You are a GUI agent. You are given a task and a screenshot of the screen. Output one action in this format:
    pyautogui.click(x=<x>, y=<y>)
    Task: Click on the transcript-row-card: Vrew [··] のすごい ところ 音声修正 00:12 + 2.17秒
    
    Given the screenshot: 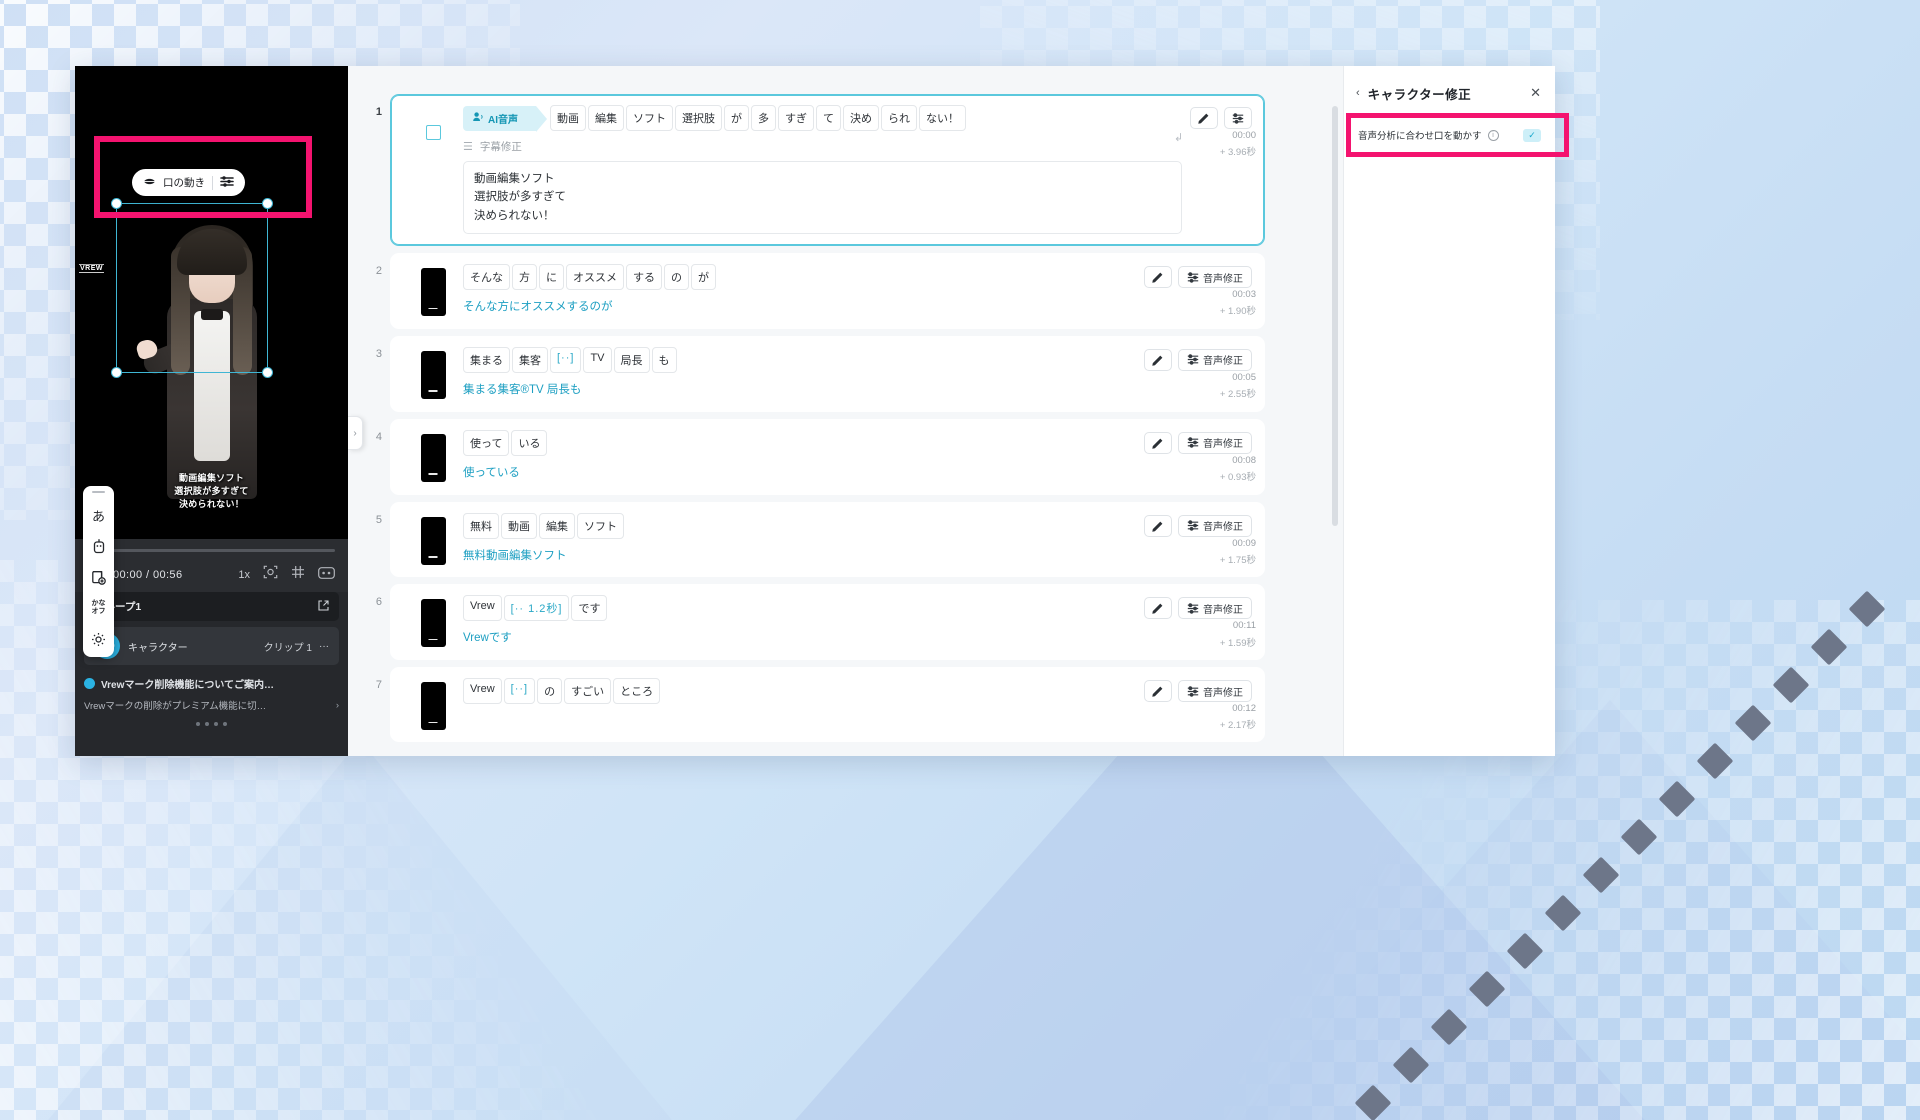 What is the action you would take?
    pyautogui.click(x=827, y=705)
    